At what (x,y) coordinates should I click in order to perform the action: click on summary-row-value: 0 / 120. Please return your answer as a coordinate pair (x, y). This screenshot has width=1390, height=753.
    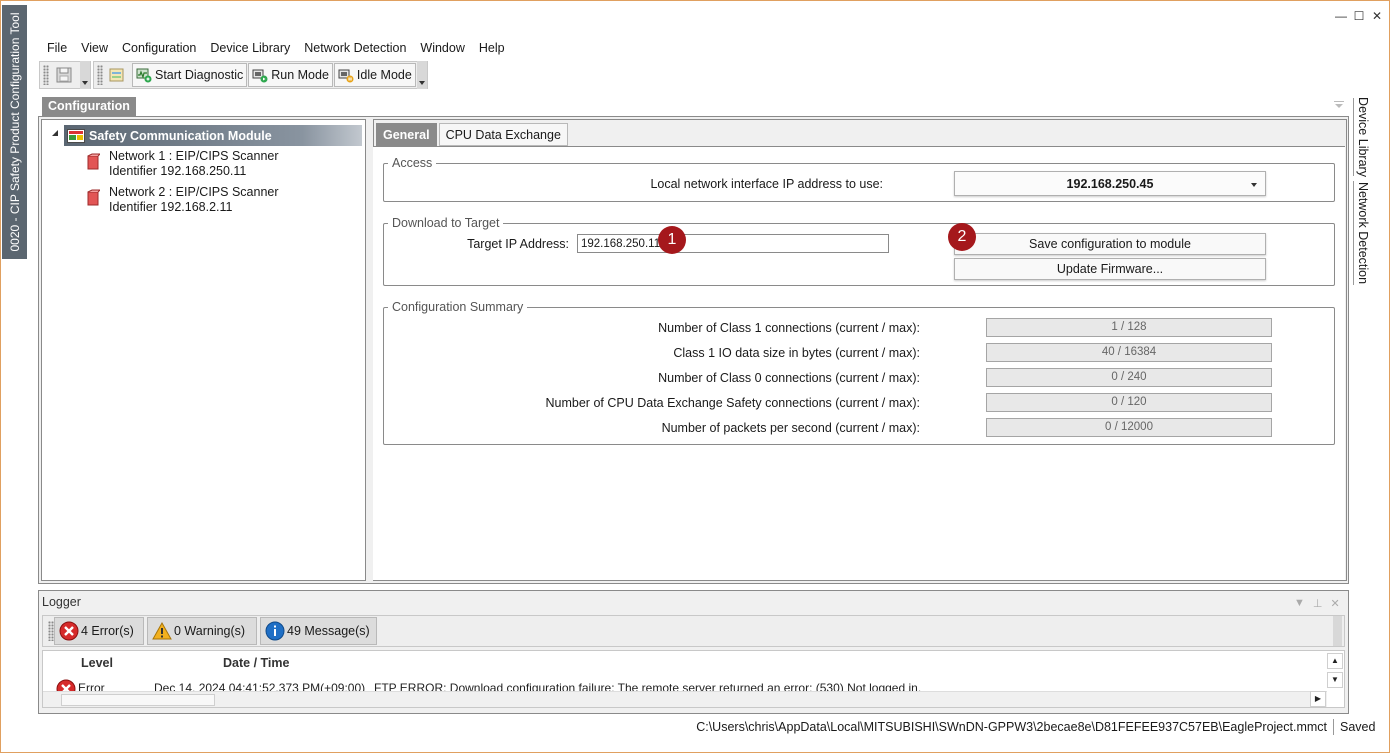
    Looking at the image, I should click on (1129, 402).